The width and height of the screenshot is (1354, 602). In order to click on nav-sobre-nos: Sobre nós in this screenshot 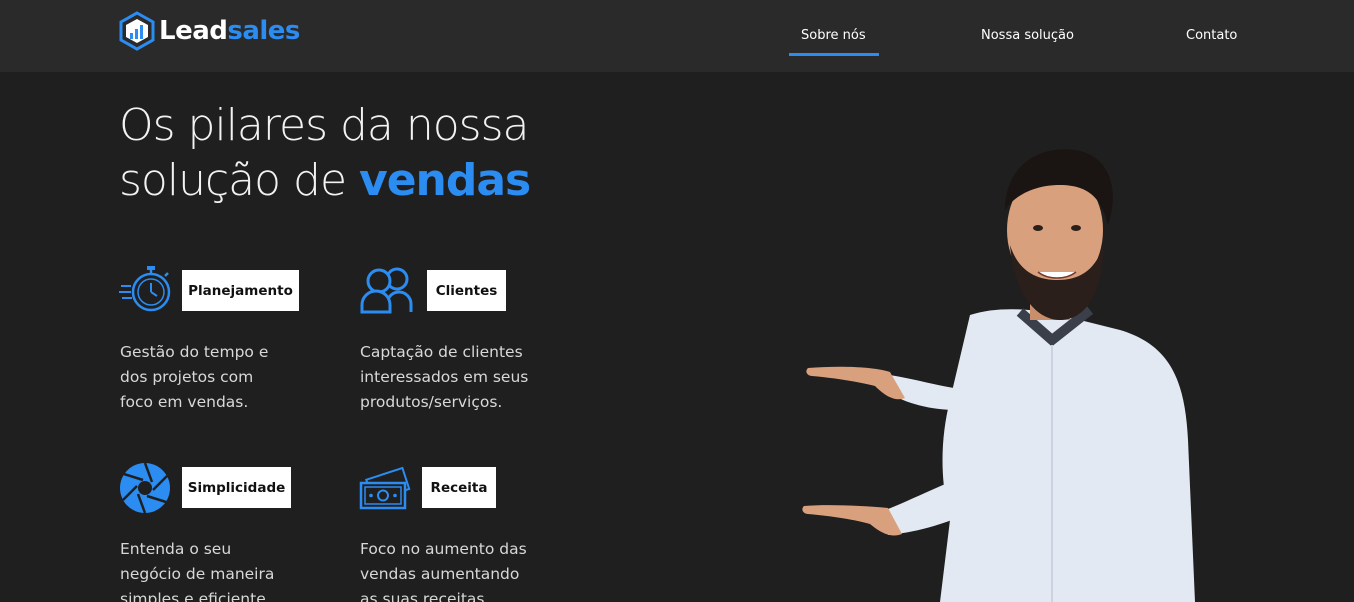, I will do `click(833, 35)`.